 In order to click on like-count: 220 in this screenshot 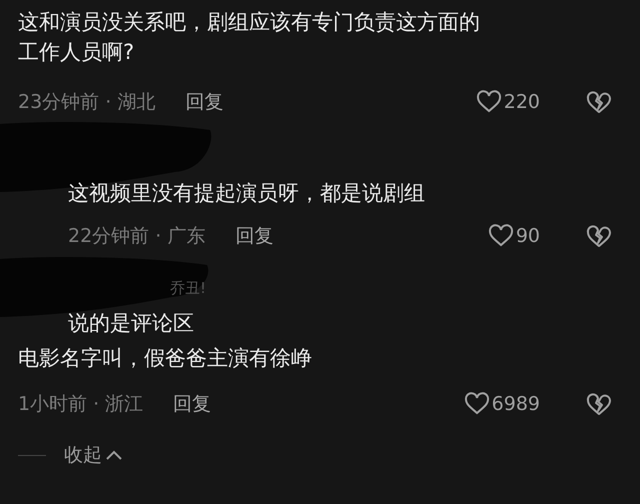, I will do `click(522, 102)`.